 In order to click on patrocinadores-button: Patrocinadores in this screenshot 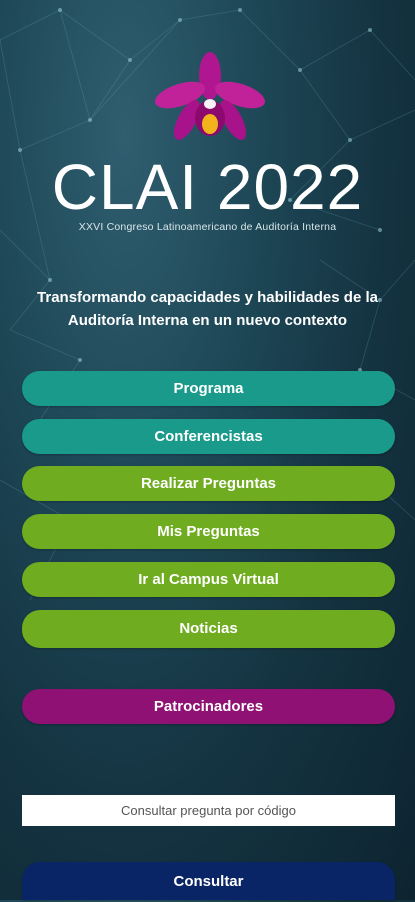, I will do `click(208, 706)`.